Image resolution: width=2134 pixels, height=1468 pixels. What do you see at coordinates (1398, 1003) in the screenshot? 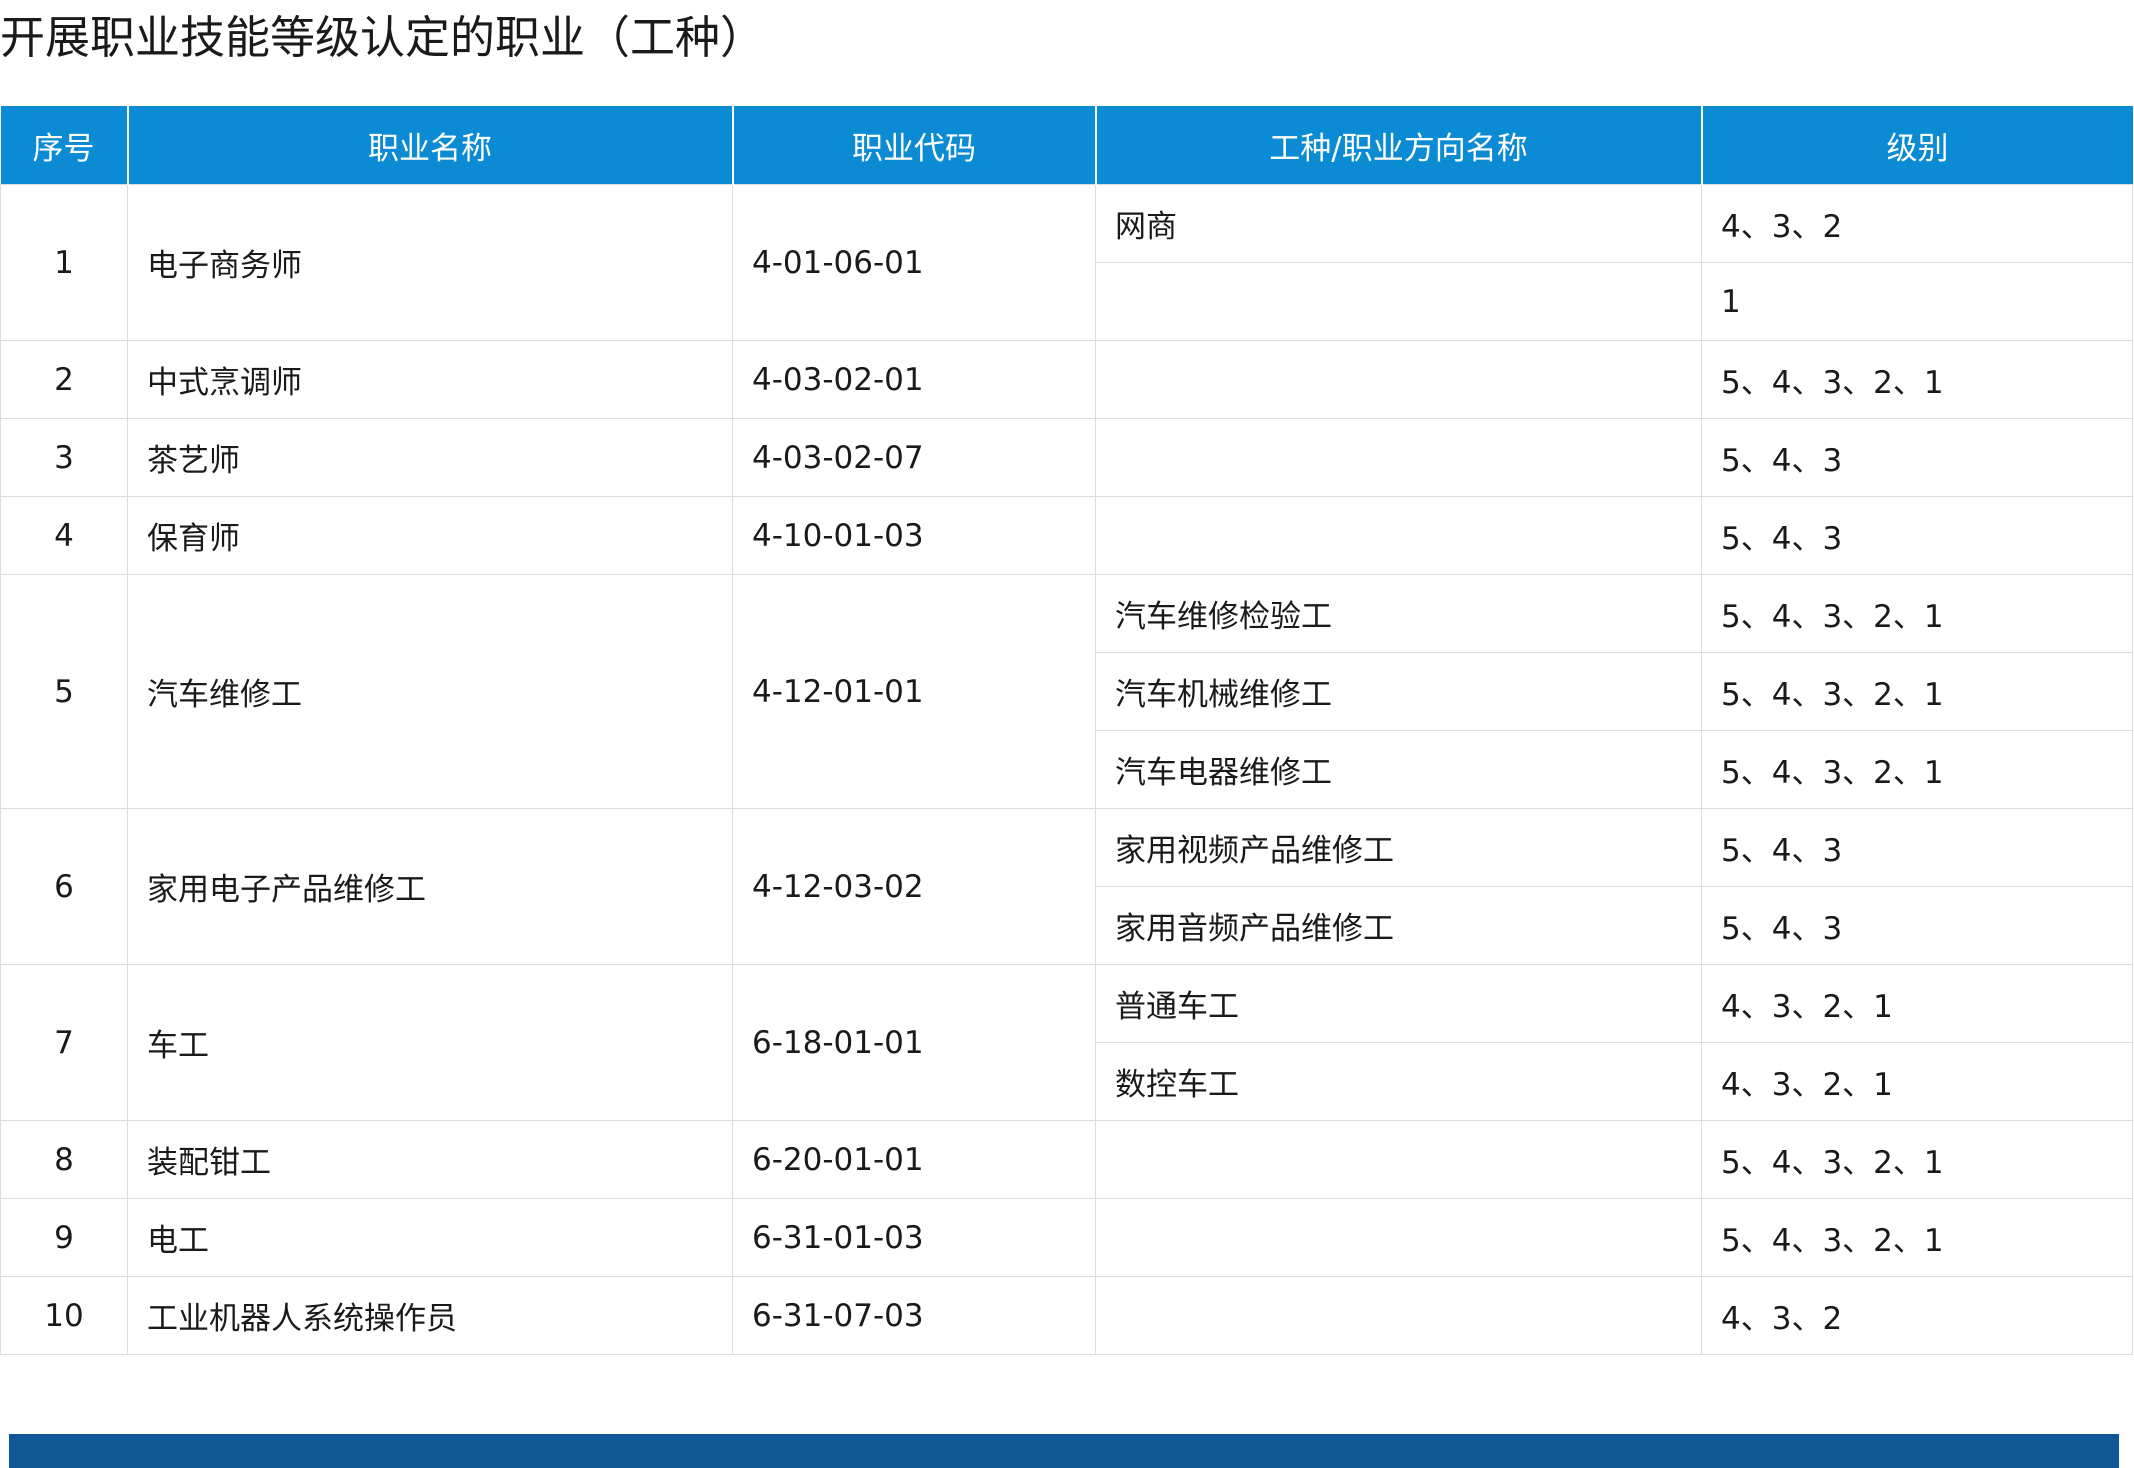
I see `cell-direction-name: 普通车工` at bounding box center [1398, 1003].